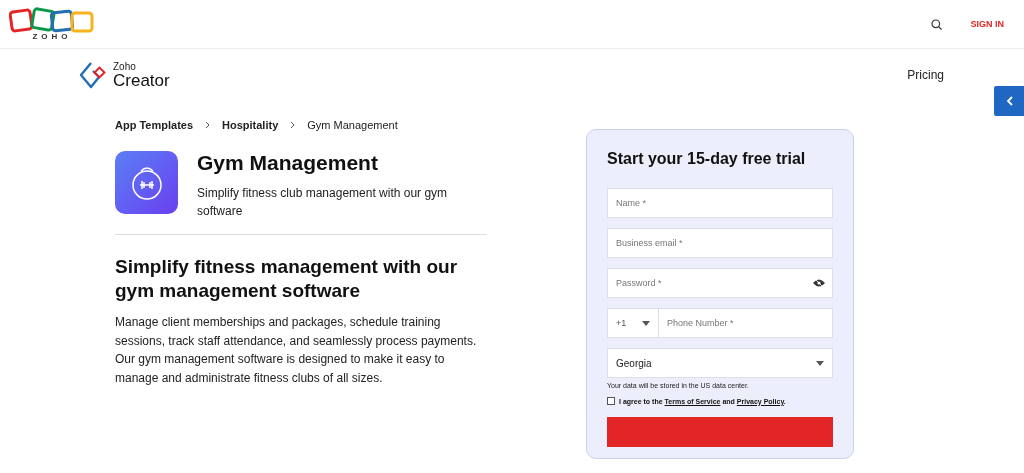 The image size is (1024, 473). Describe the element at coordinates (633, 323) in the screenshot. I see `country-code-select: +1` at that location.